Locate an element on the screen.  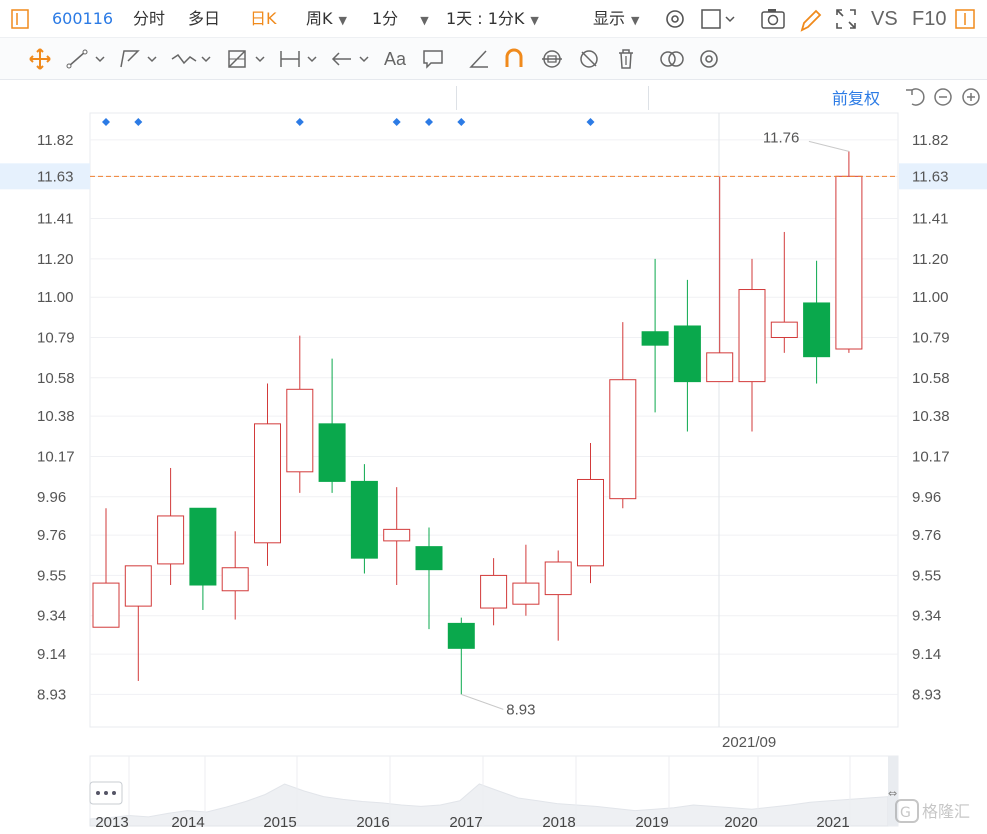
layout-select is located at coordinates (720, 19).